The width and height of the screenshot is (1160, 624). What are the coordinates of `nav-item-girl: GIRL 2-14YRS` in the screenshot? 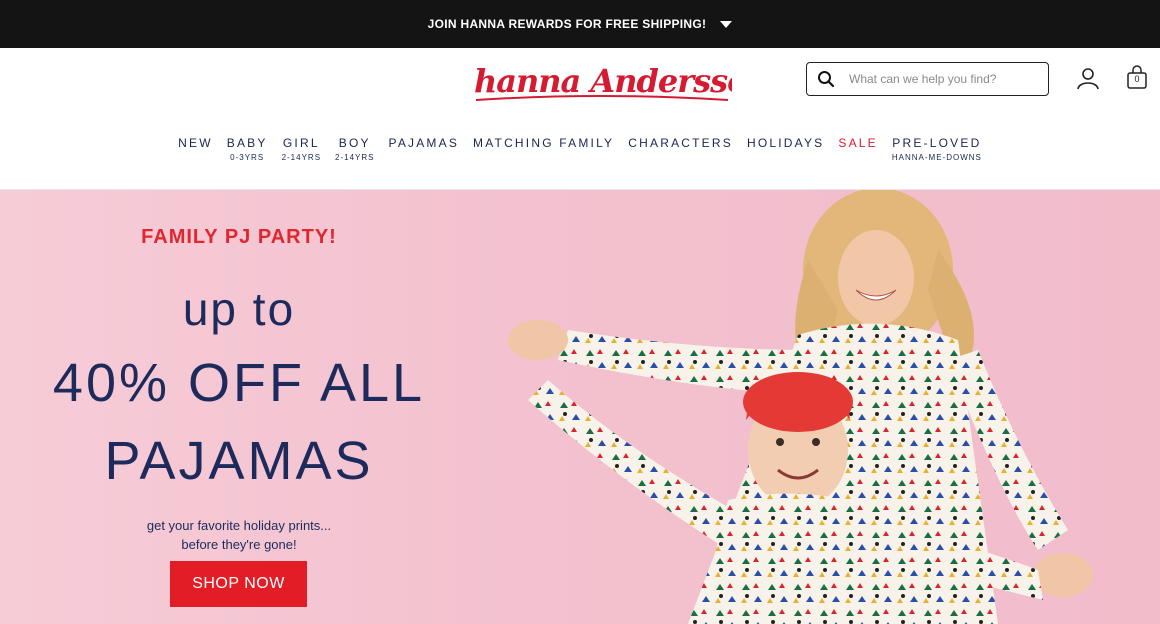 It's located at (301, 149).